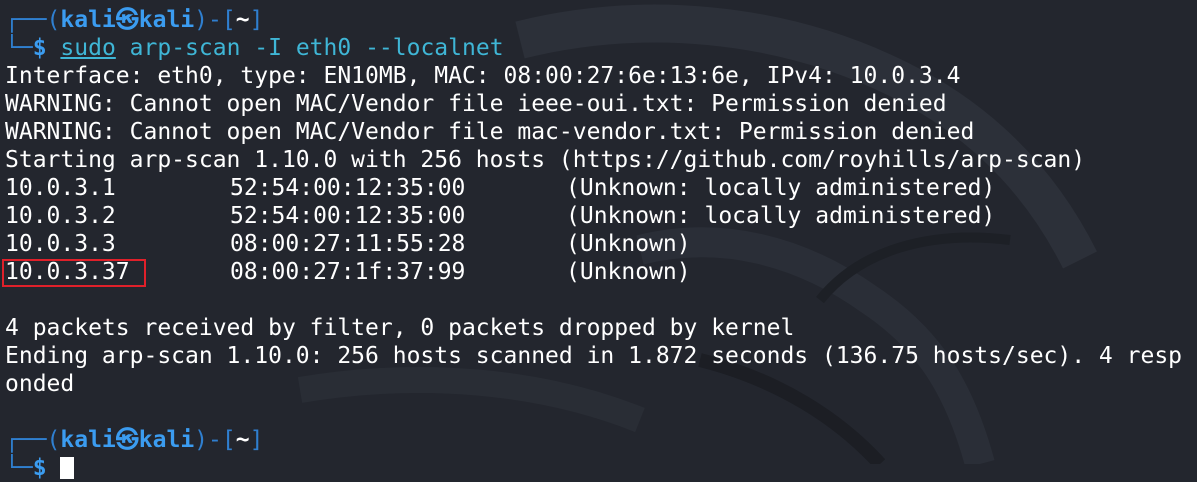  I want to click on host-ip: 10.0.3.1, so click(60, 188).